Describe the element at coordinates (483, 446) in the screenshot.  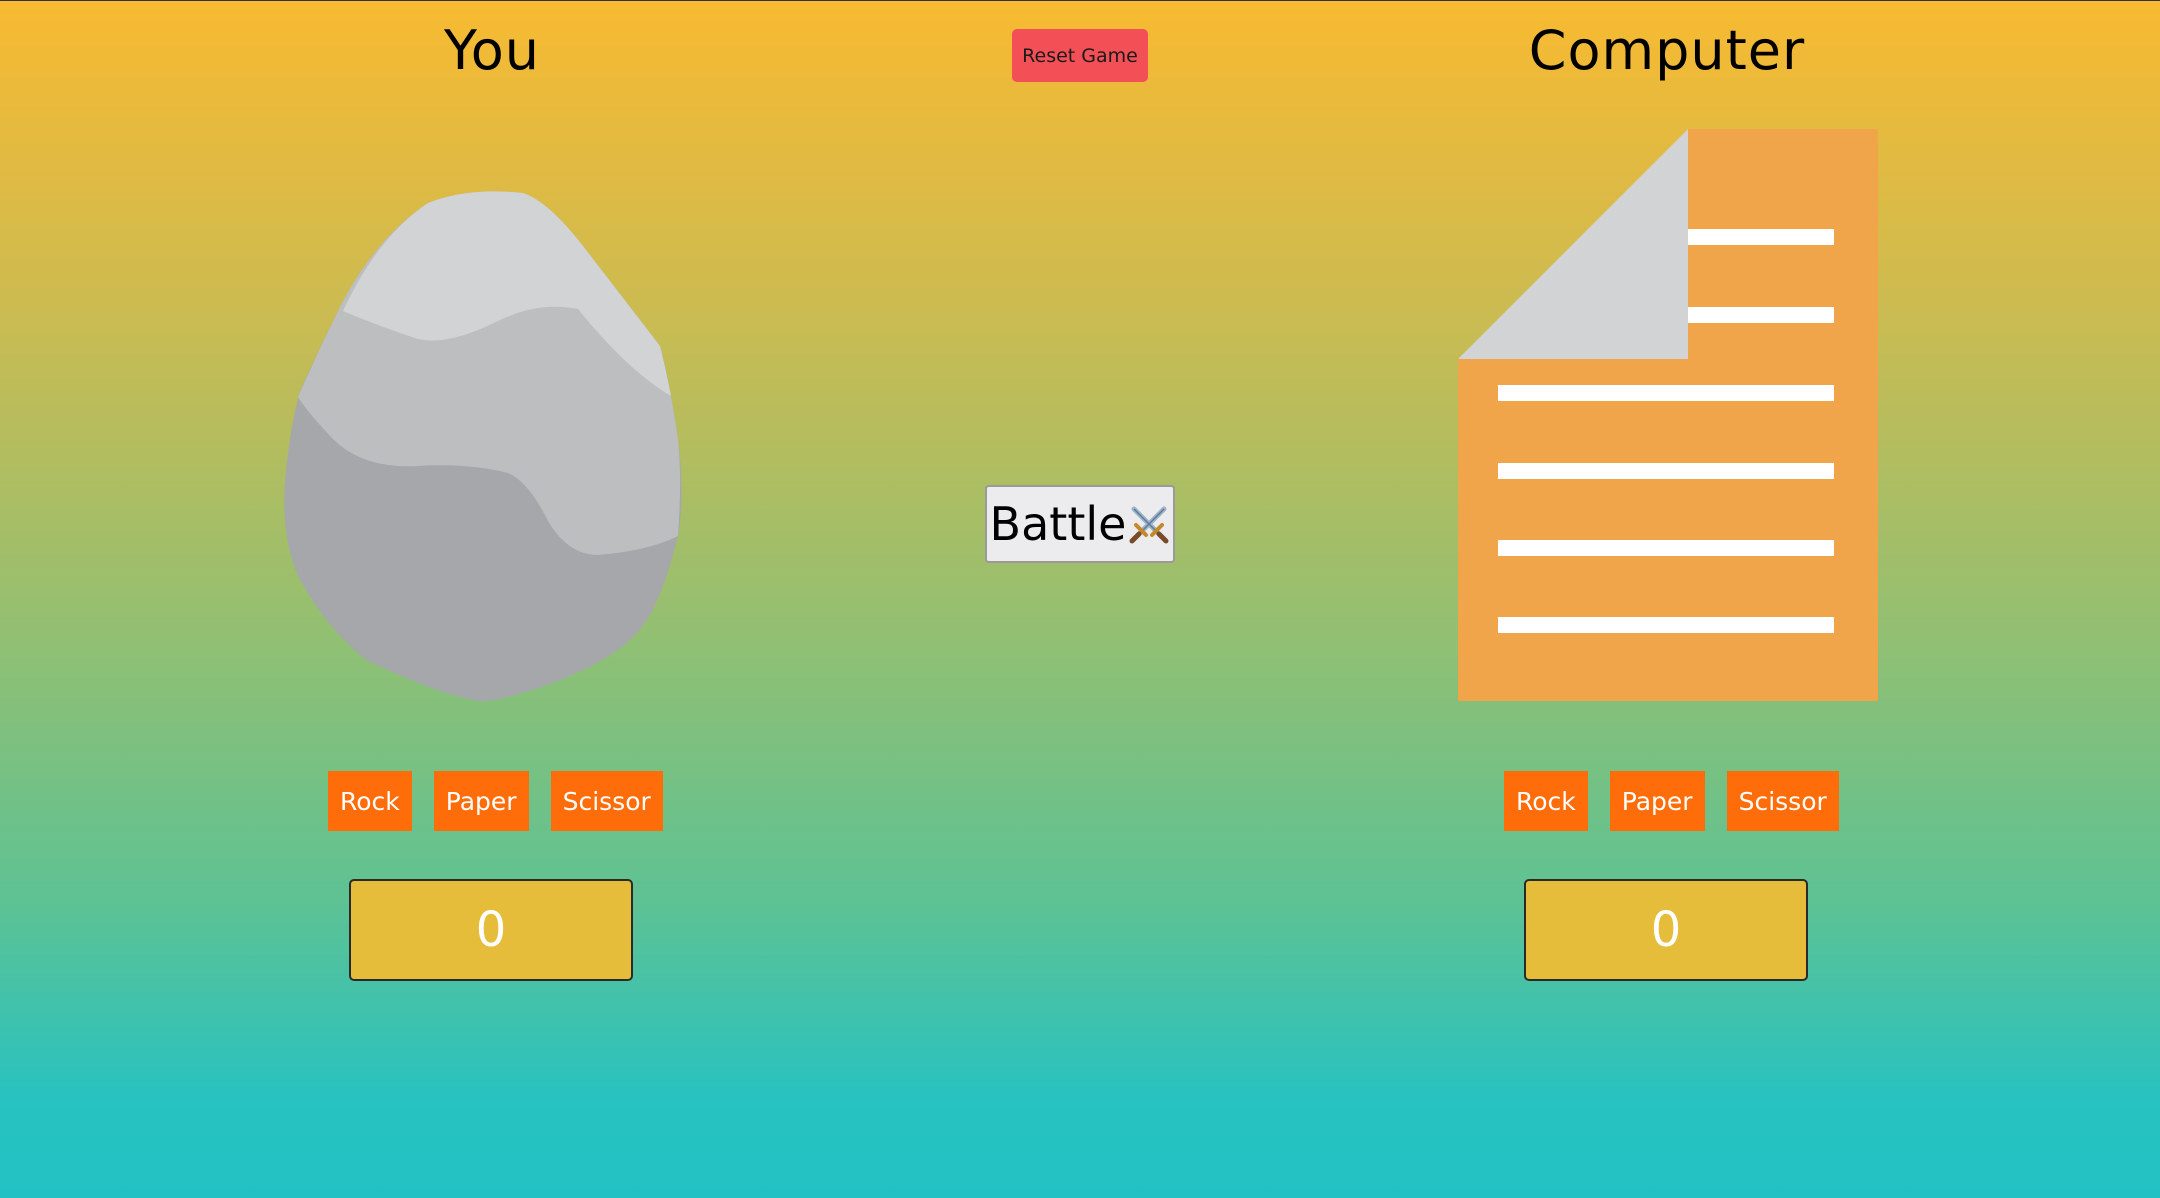
I see `rock-icon` at that location.